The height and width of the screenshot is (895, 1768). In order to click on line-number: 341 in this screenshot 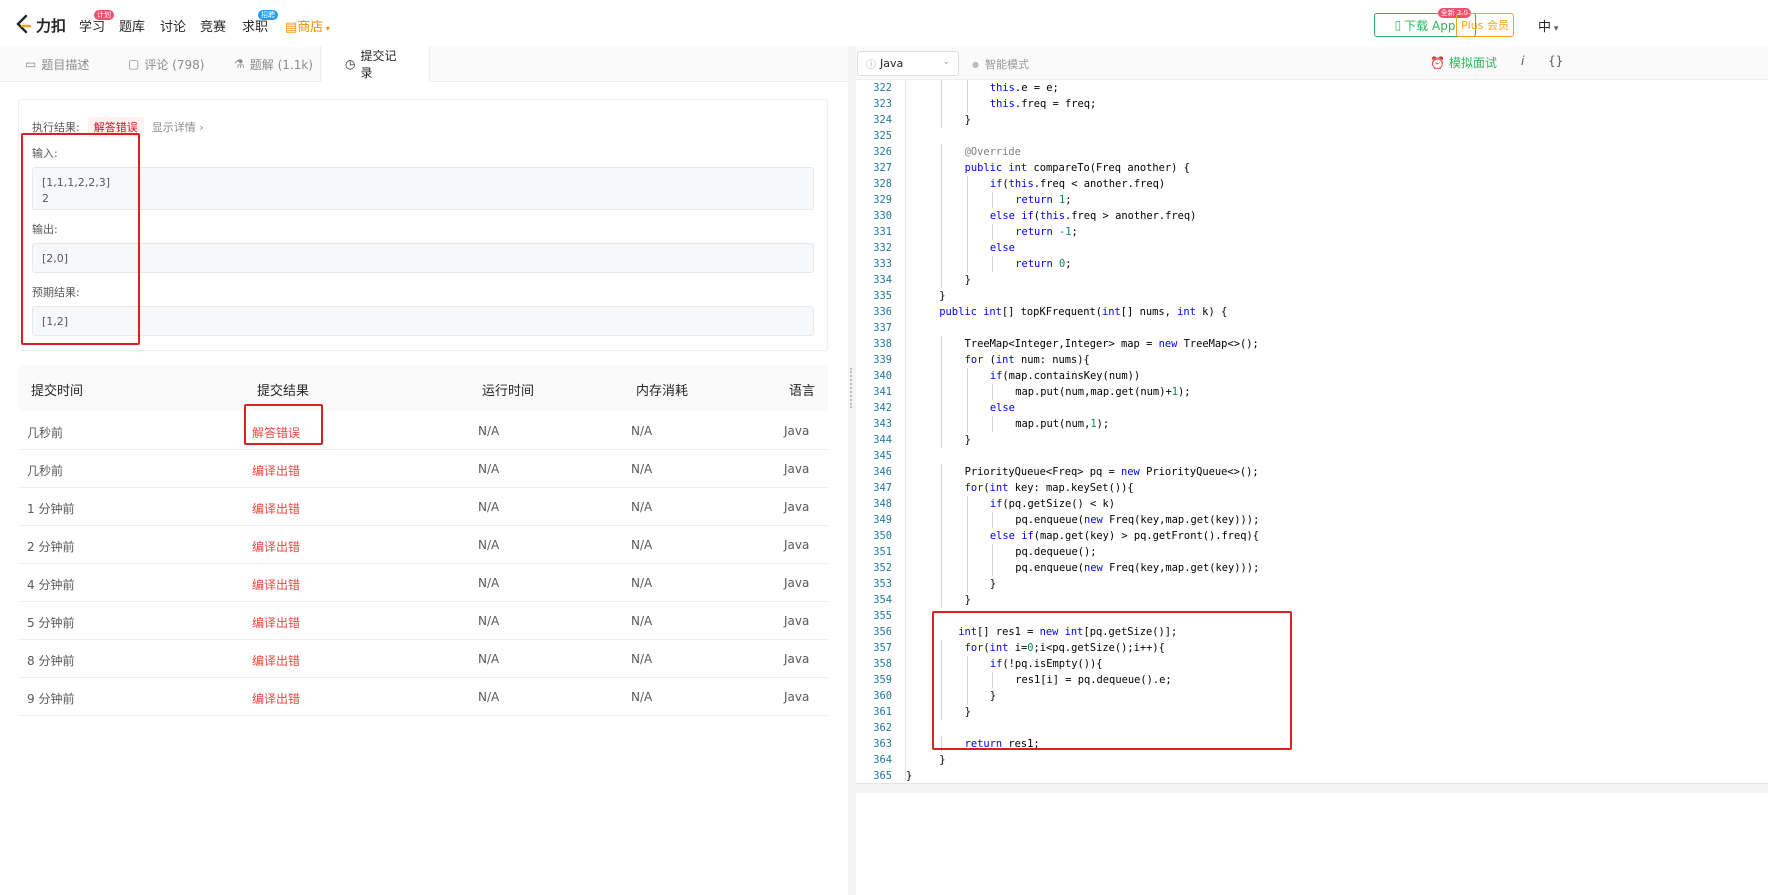, I will do `click(882, 392)`.